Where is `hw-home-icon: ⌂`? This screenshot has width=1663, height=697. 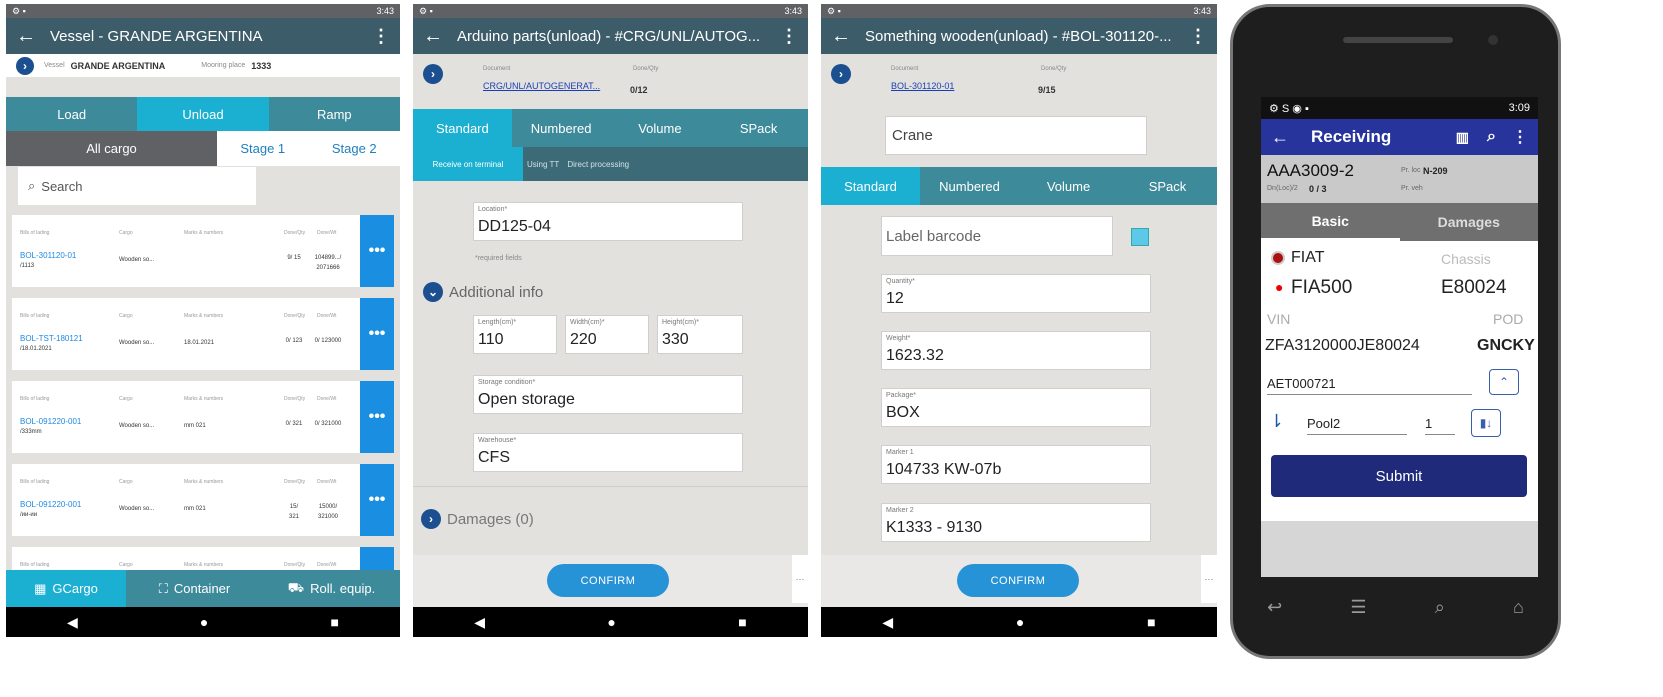 hw-home-icon: ⌂ is located at coordinates (1518, 607).